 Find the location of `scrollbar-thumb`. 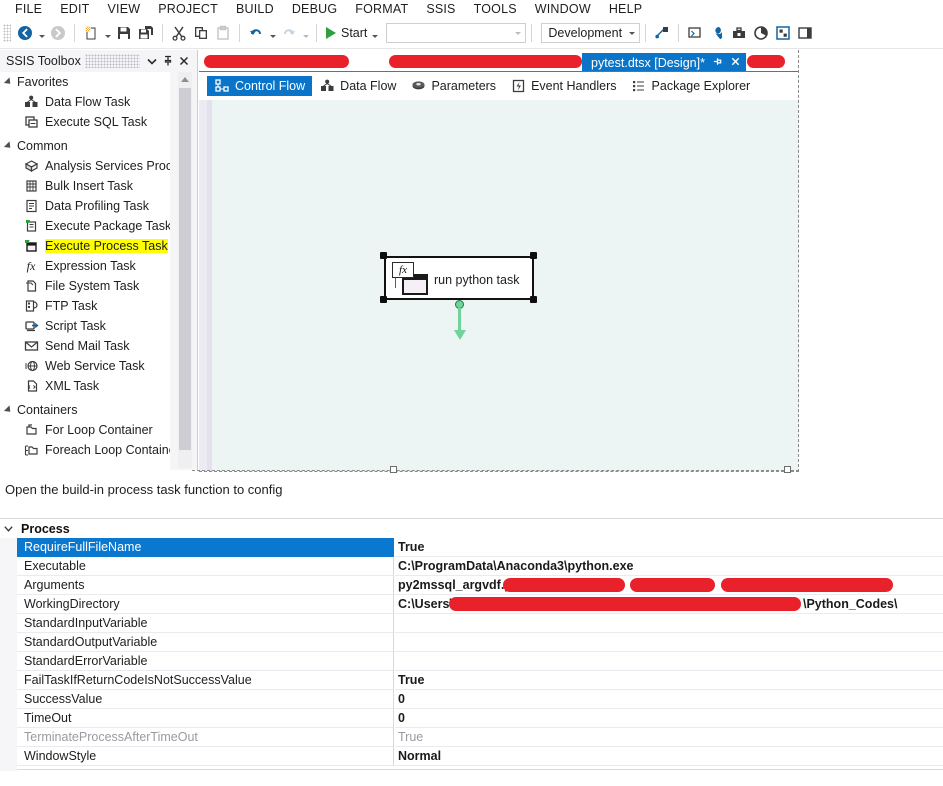

scrollbar-thumb is located at coordinates (185, 269).